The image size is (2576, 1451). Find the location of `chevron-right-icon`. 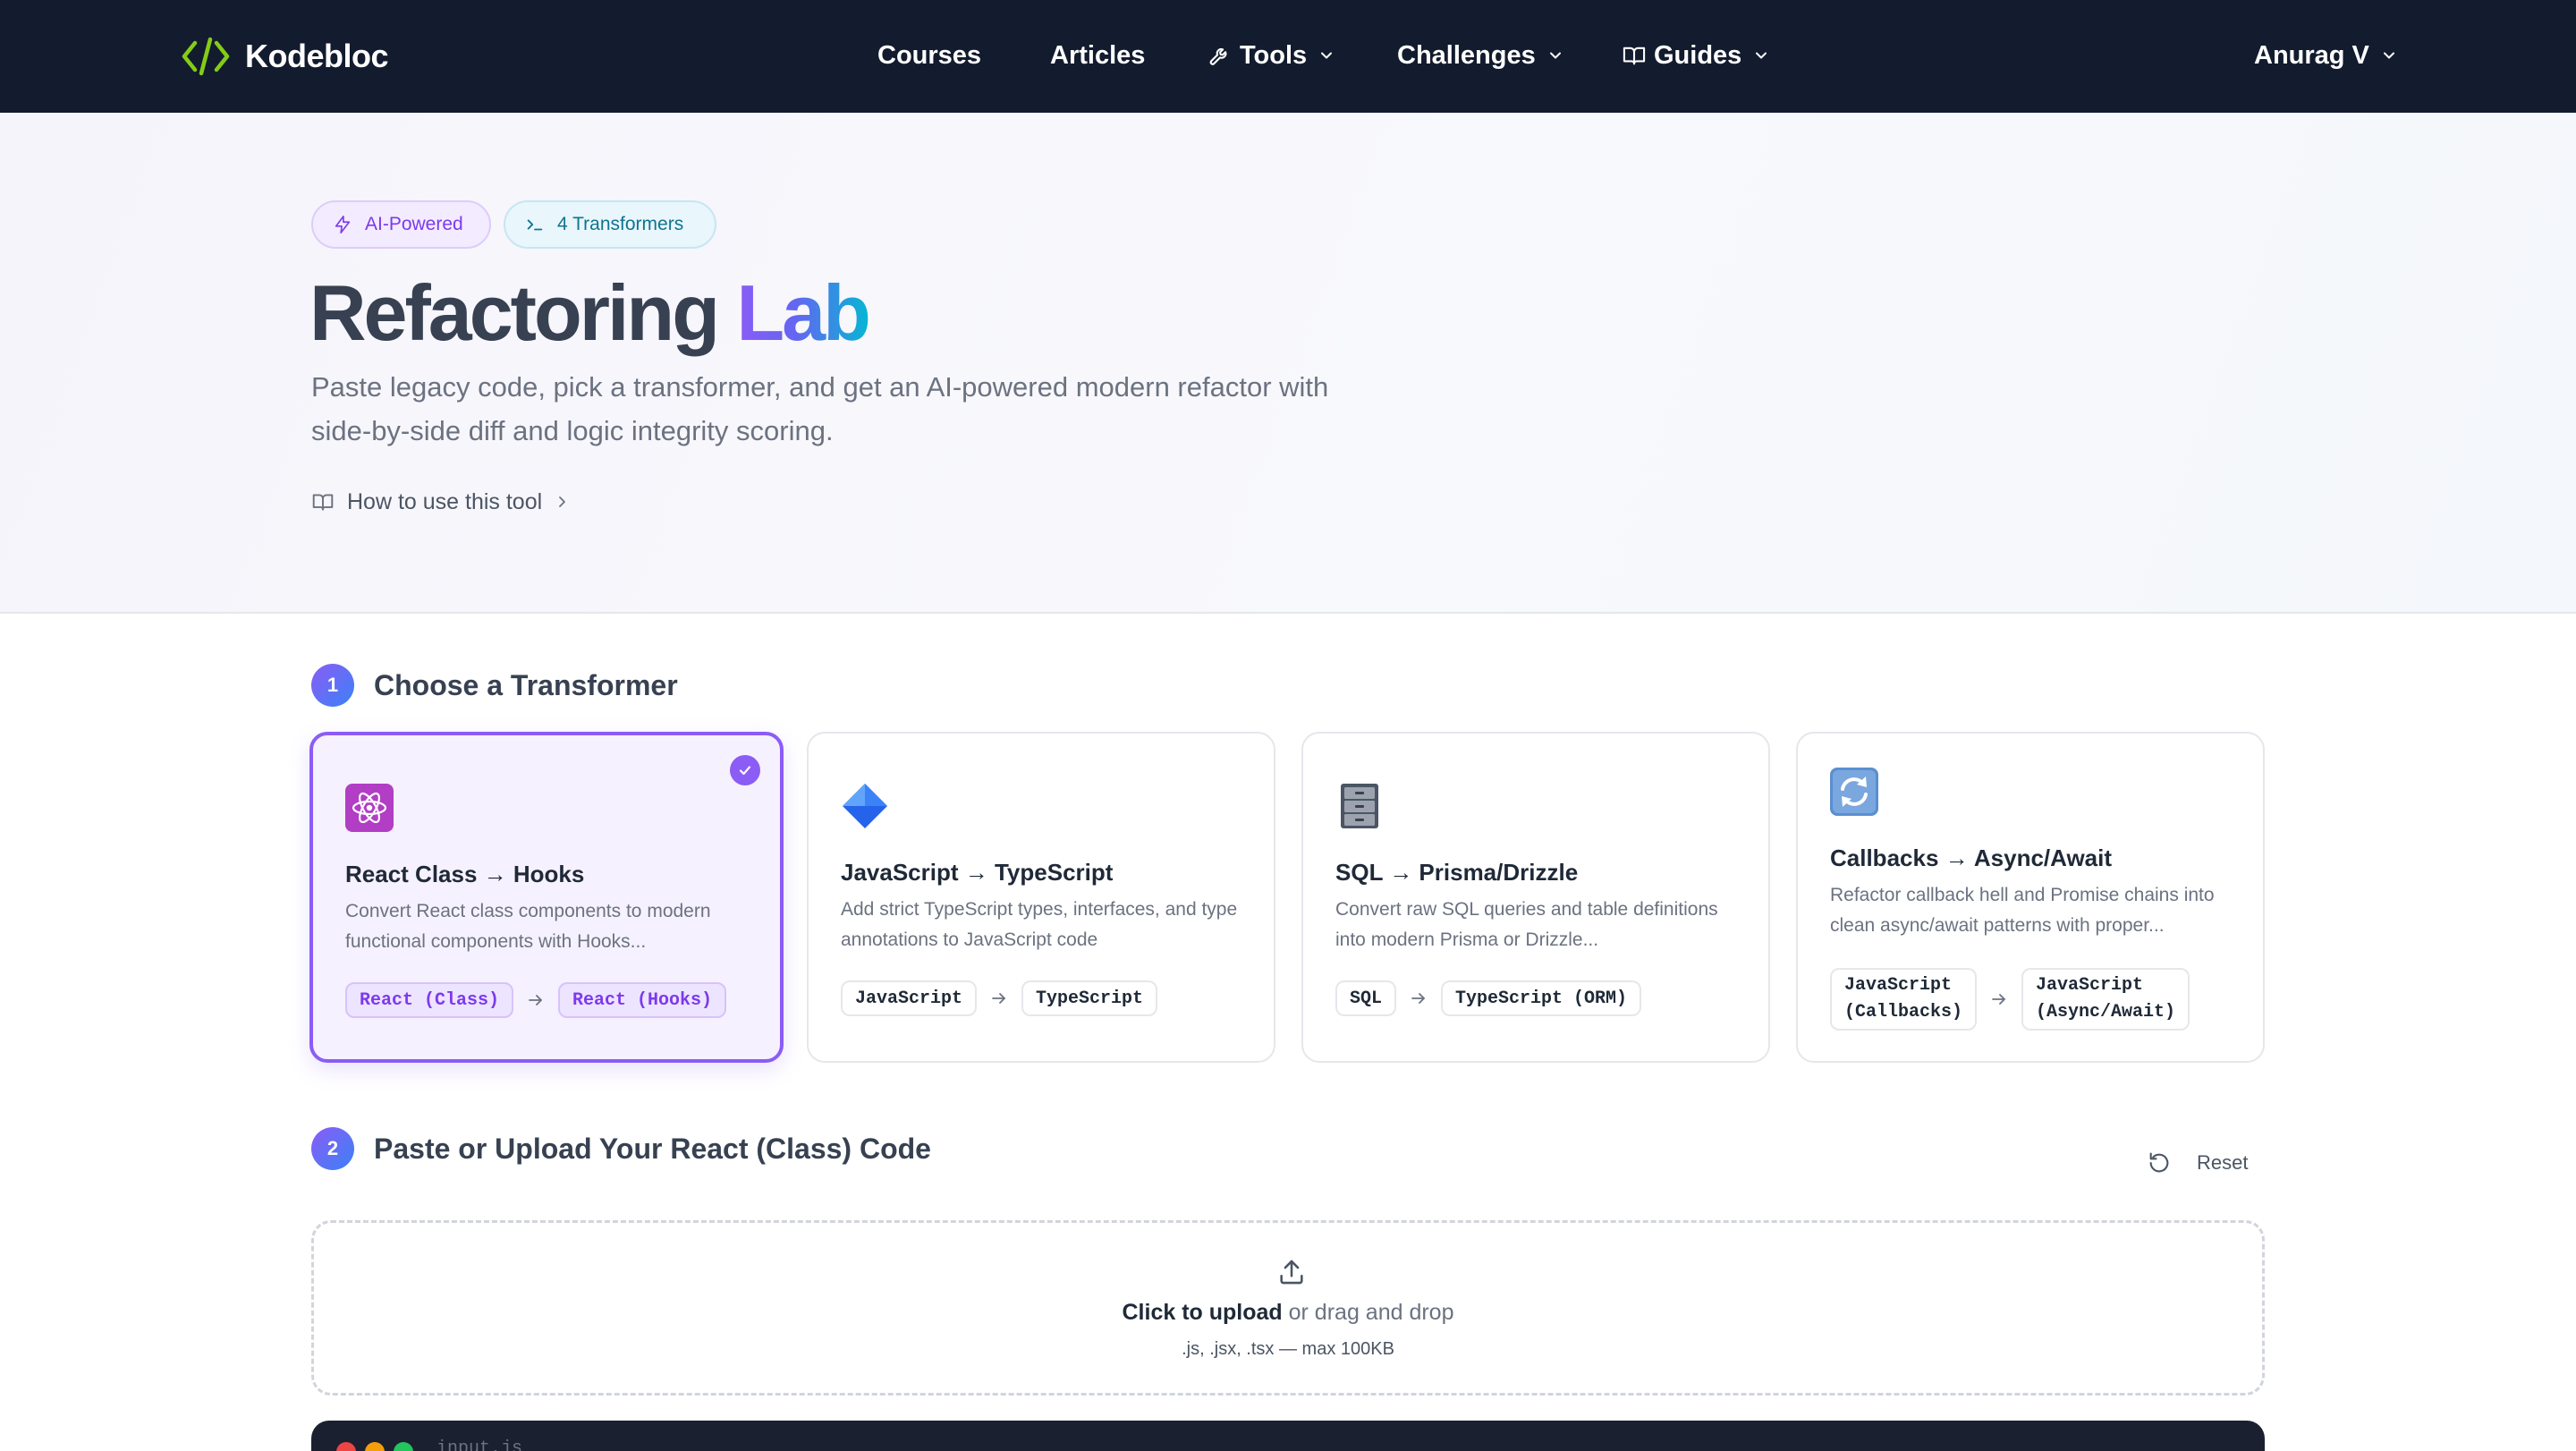

chevron-right-icon is located at coordinates (562, 501).